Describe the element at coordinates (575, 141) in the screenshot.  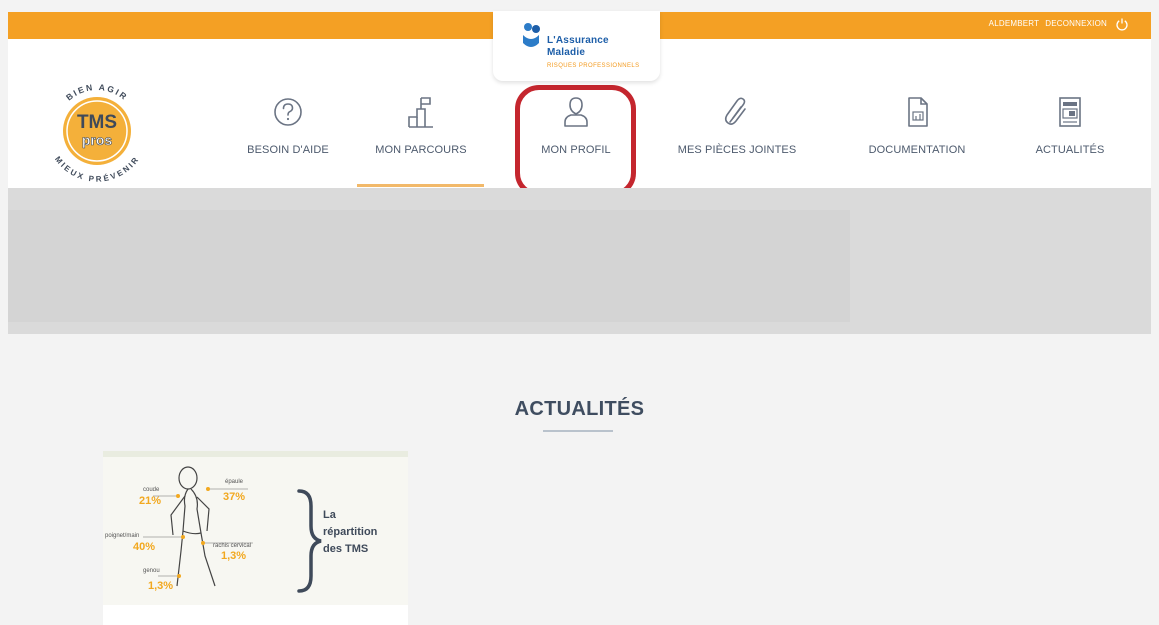
I see `highlight-annotation` at that location.